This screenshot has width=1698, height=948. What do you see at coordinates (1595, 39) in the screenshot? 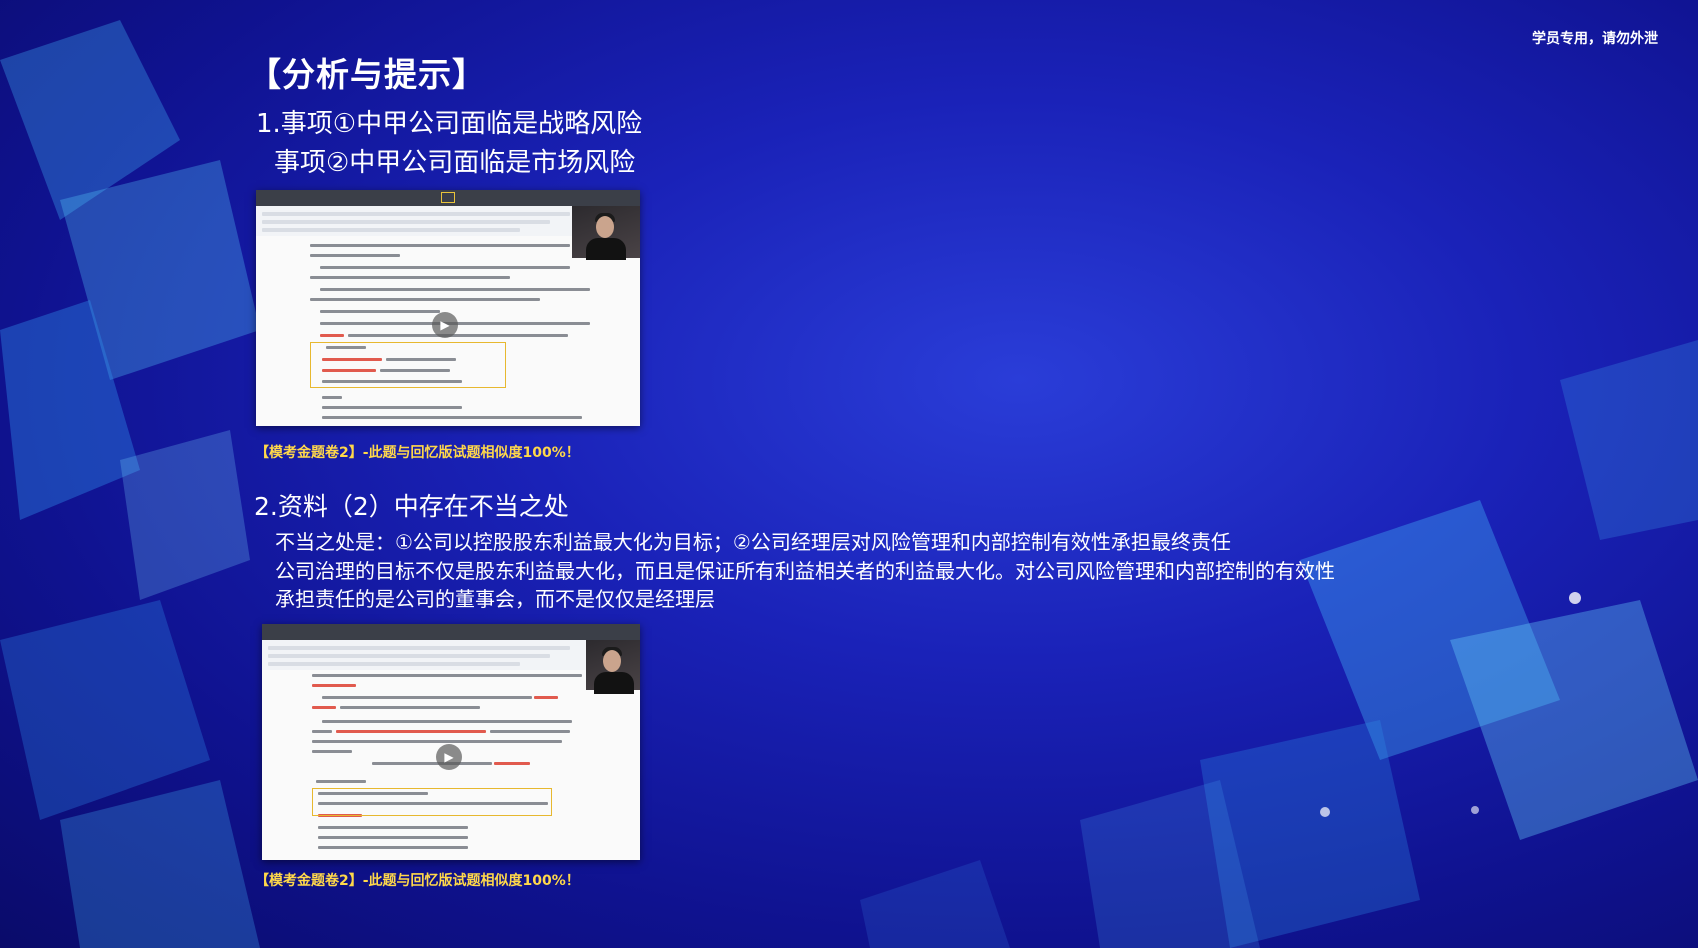
I see `watermark-text: 学员专用，请勿外泄` at bounding box center [1595, 39].